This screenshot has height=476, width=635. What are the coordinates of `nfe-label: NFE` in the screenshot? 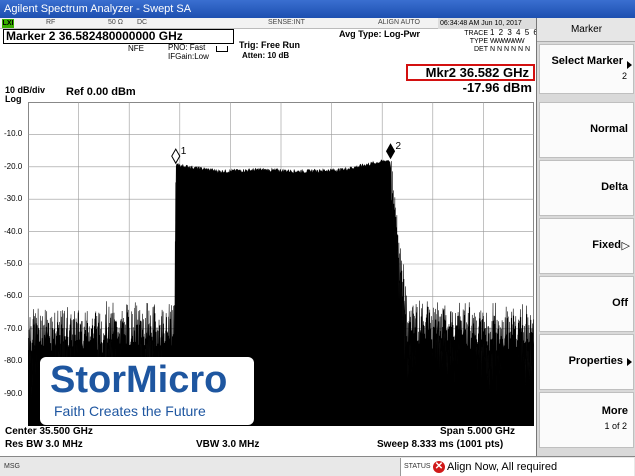 It's located at (136, 48).